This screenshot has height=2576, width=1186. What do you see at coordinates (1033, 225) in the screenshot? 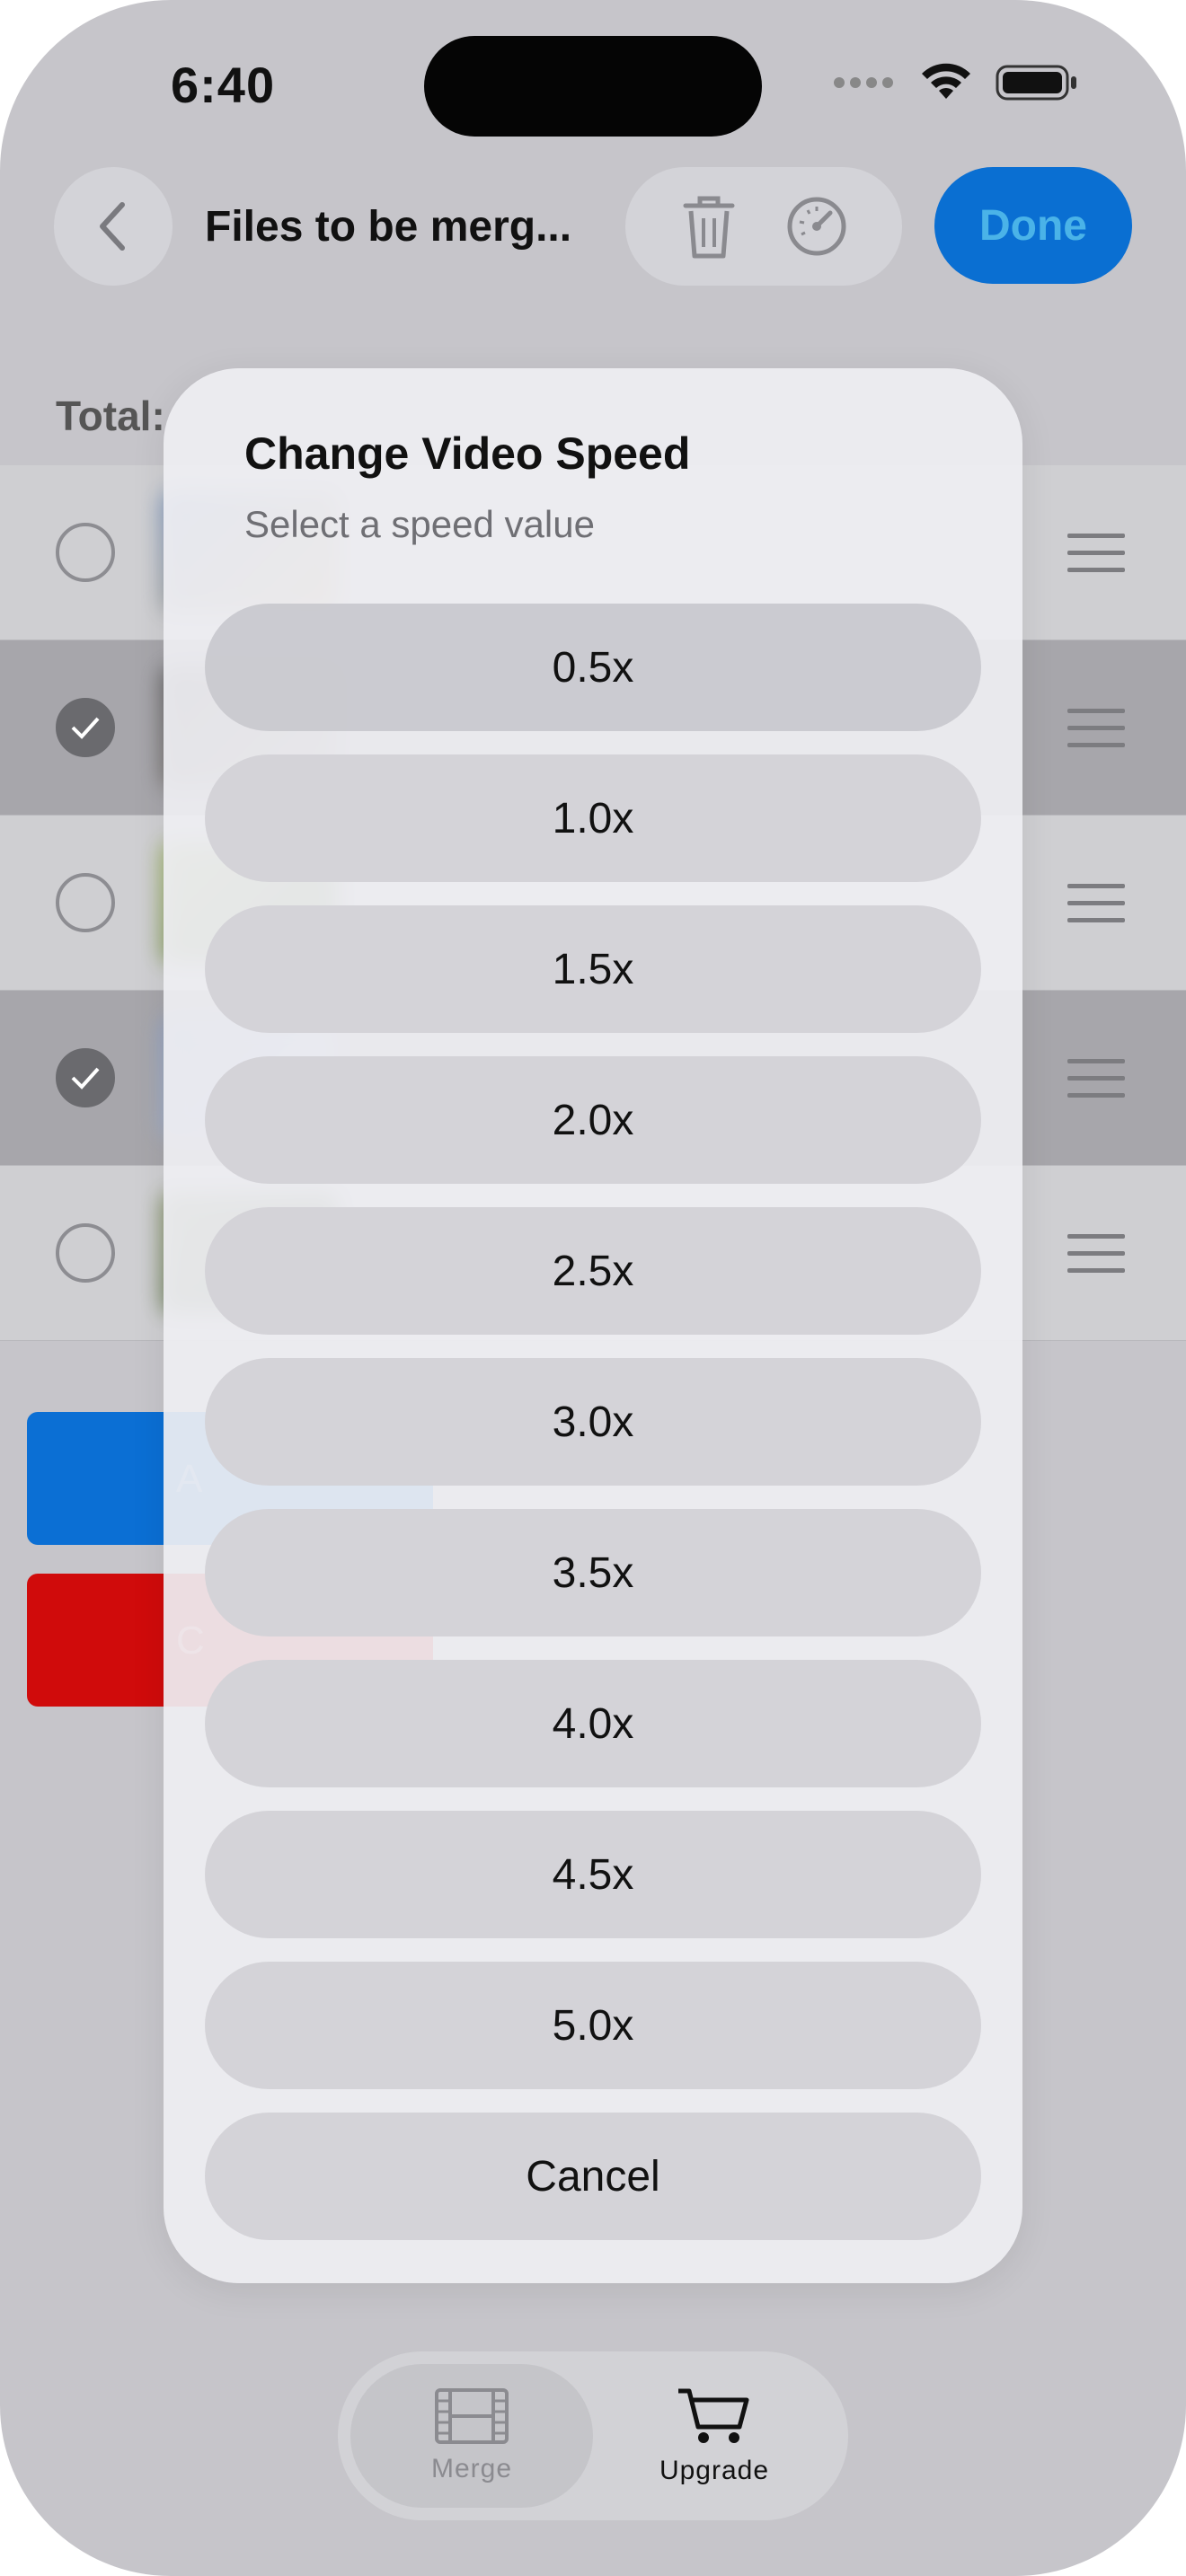
I see `done-button: Done` at bounding box center [1033, 225].